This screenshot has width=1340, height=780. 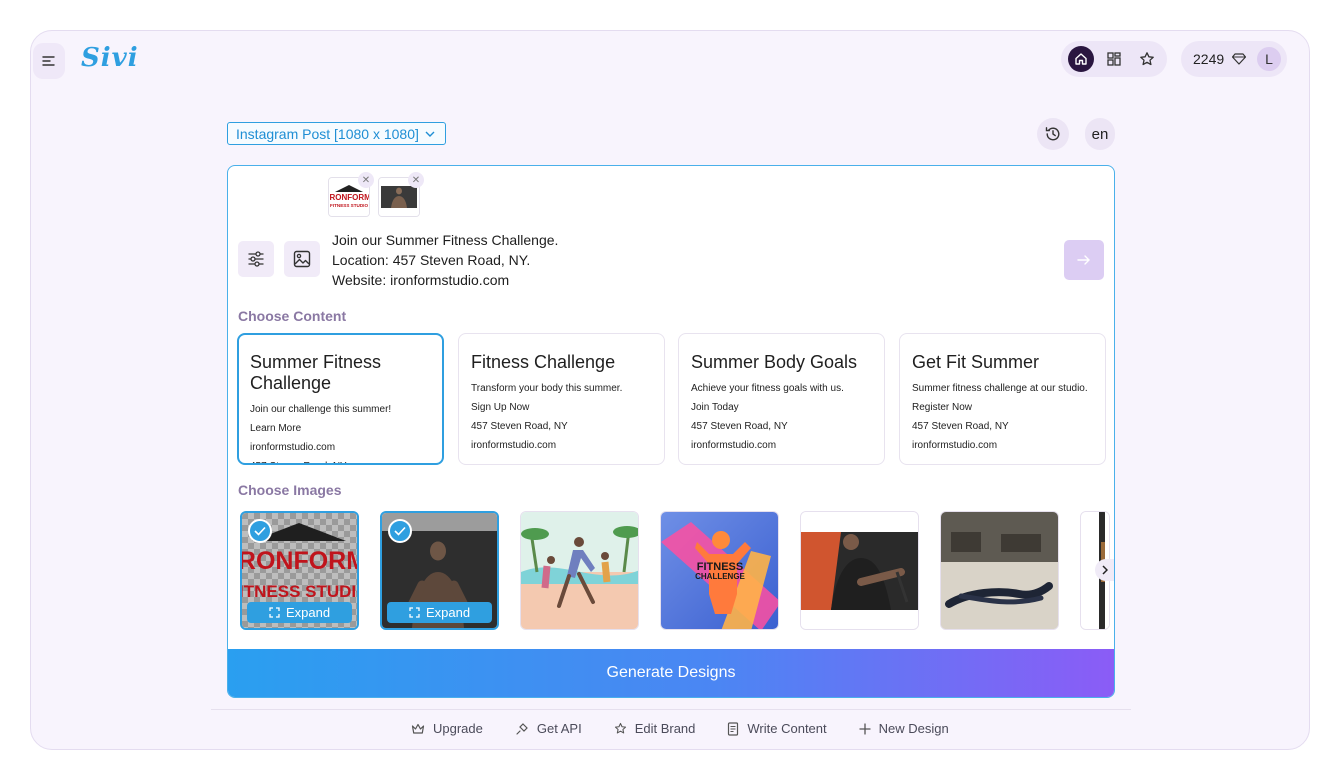 I want to click on upgrade-link: Upgrade, so click(x=447, y=728).